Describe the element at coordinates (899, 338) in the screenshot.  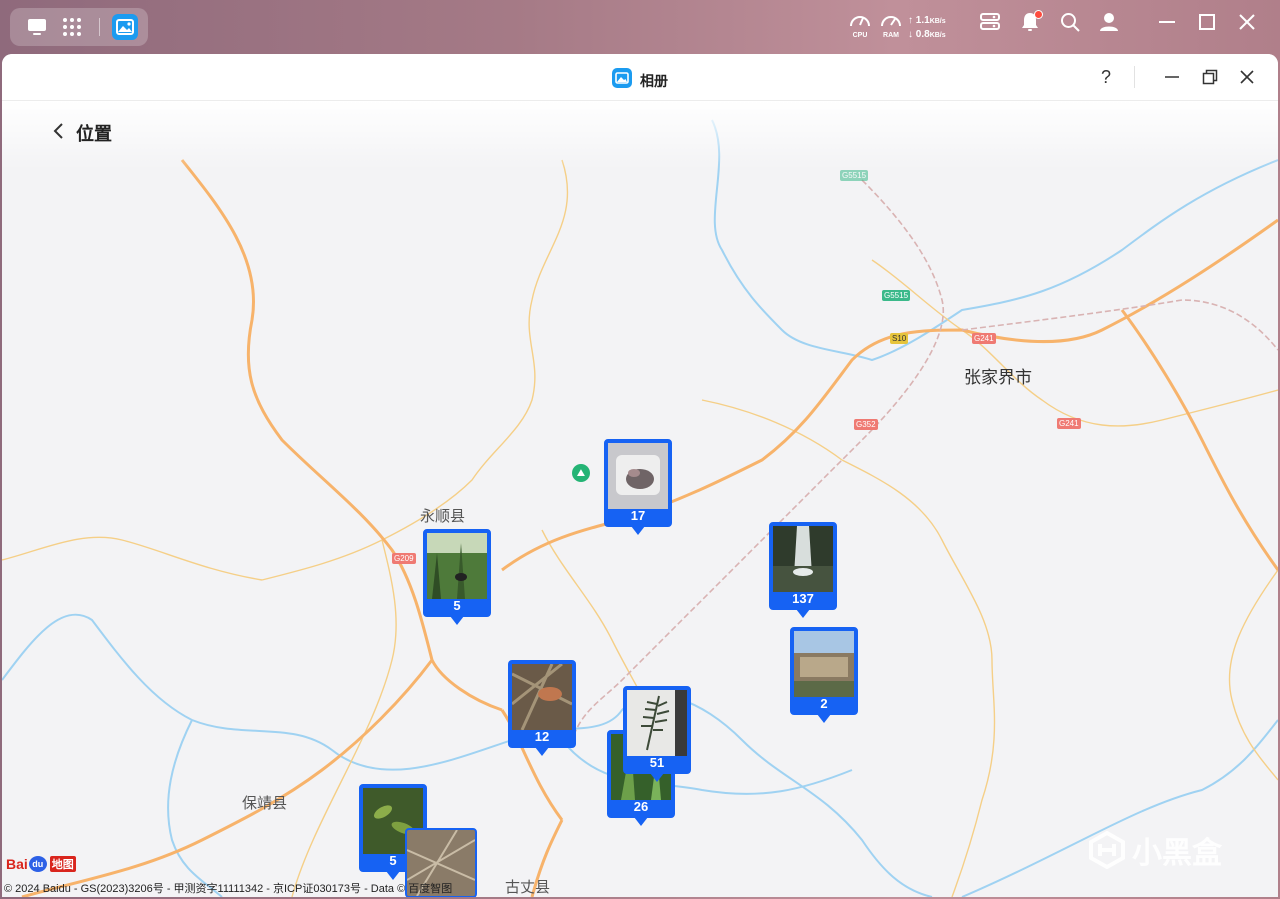
I see `road-shield-s10: S10` at that location.